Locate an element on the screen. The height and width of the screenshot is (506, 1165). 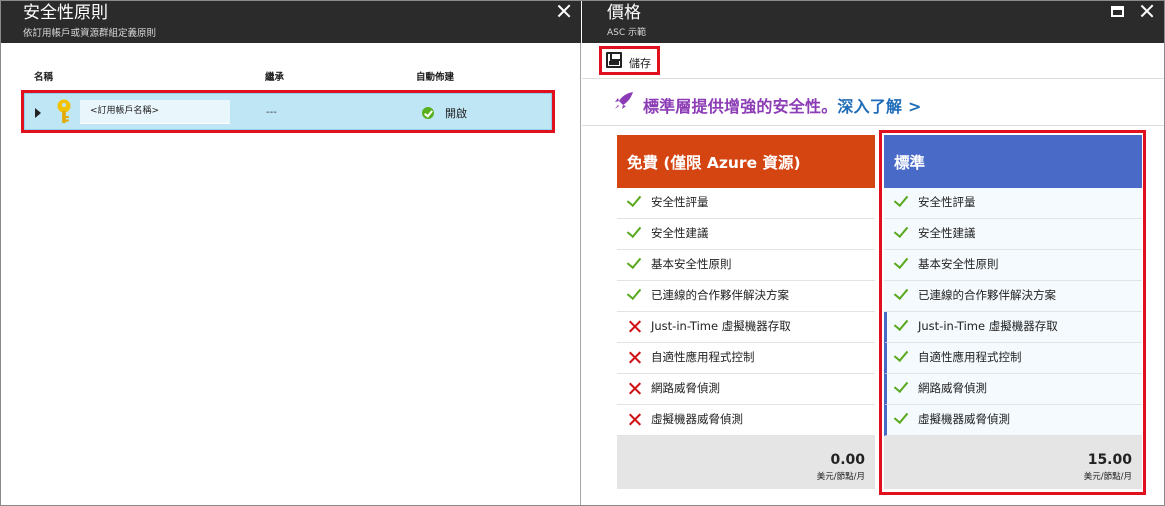
maximize-icon is located at coordinates (1117, 11).